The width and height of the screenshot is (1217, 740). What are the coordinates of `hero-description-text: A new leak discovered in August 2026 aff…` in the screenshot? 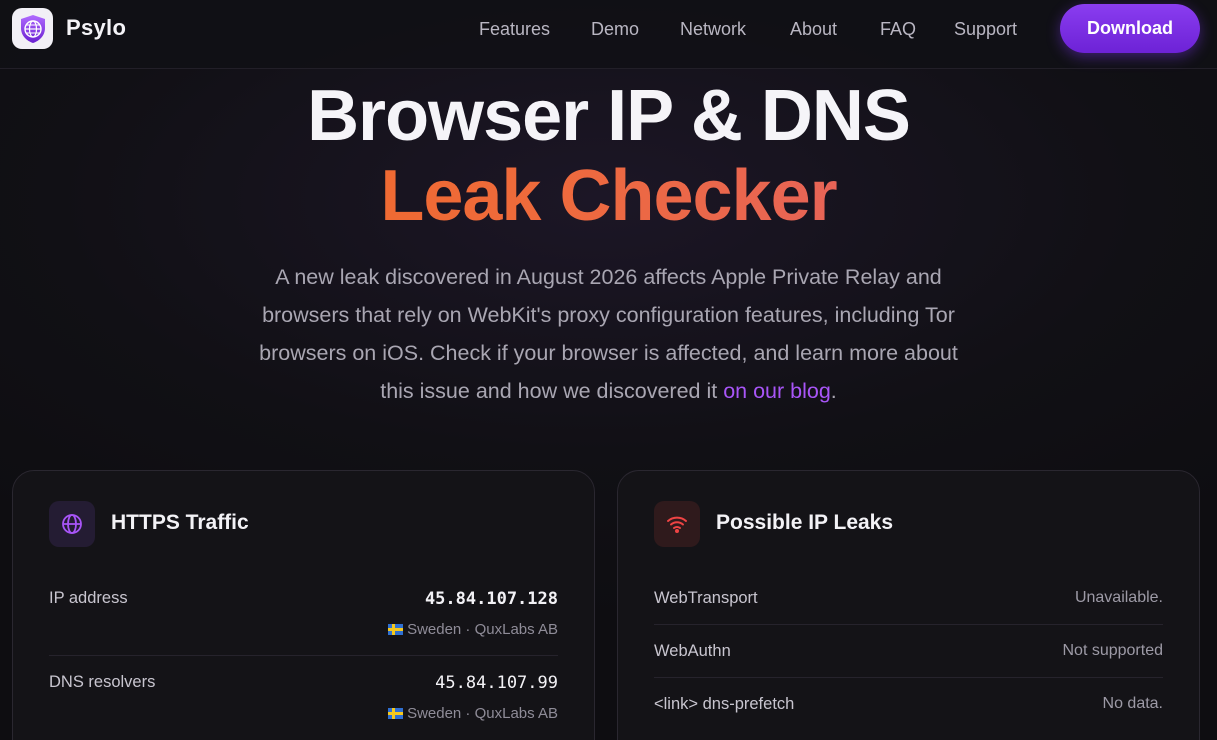 It's located at (608, 334).